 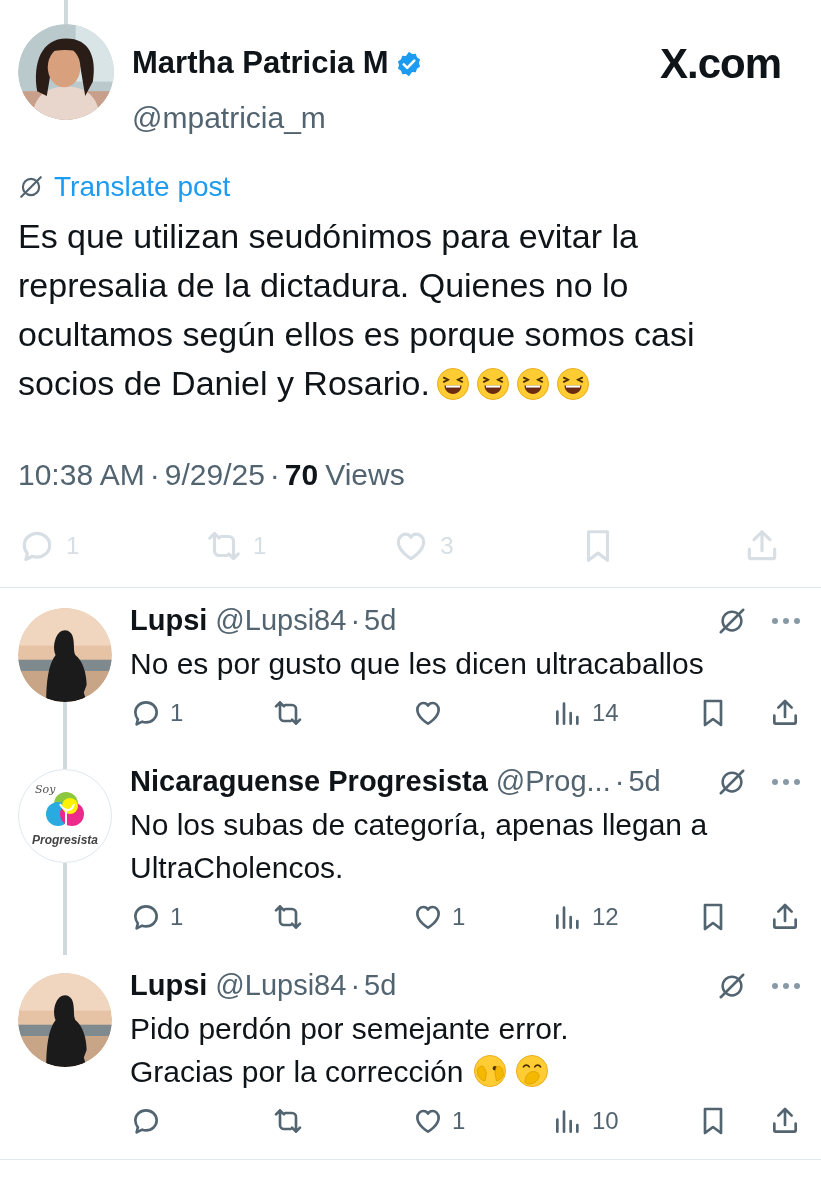 What do you see at coordinates (350, 1050) in the screenshot?
I see `reply-text: Pido perdón por semejante error. Gracias por la corrección` at bounding box center [350, 1050].